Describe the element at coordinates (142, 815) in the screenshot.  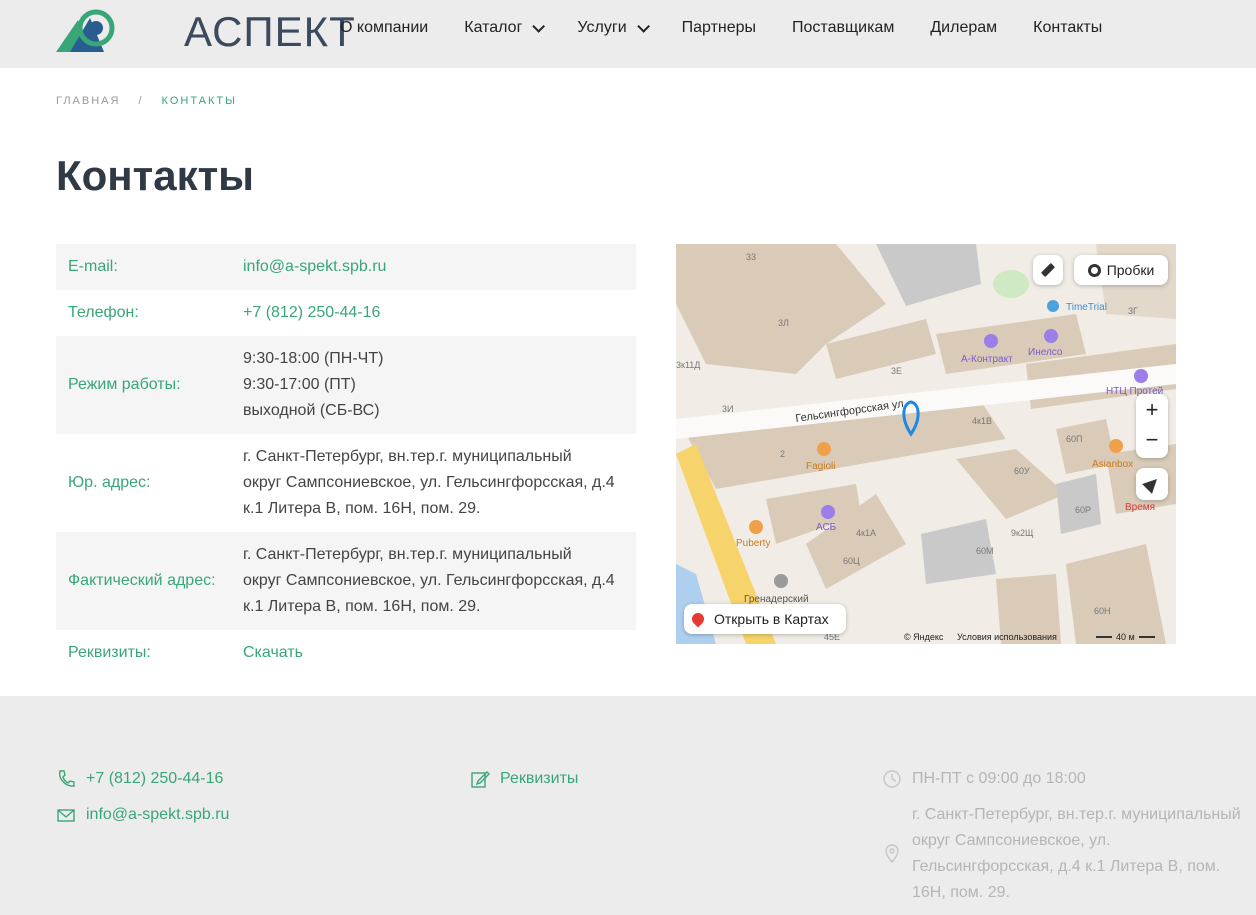
I see `footer-email: info@a-spekt.spb.ru` at that location.